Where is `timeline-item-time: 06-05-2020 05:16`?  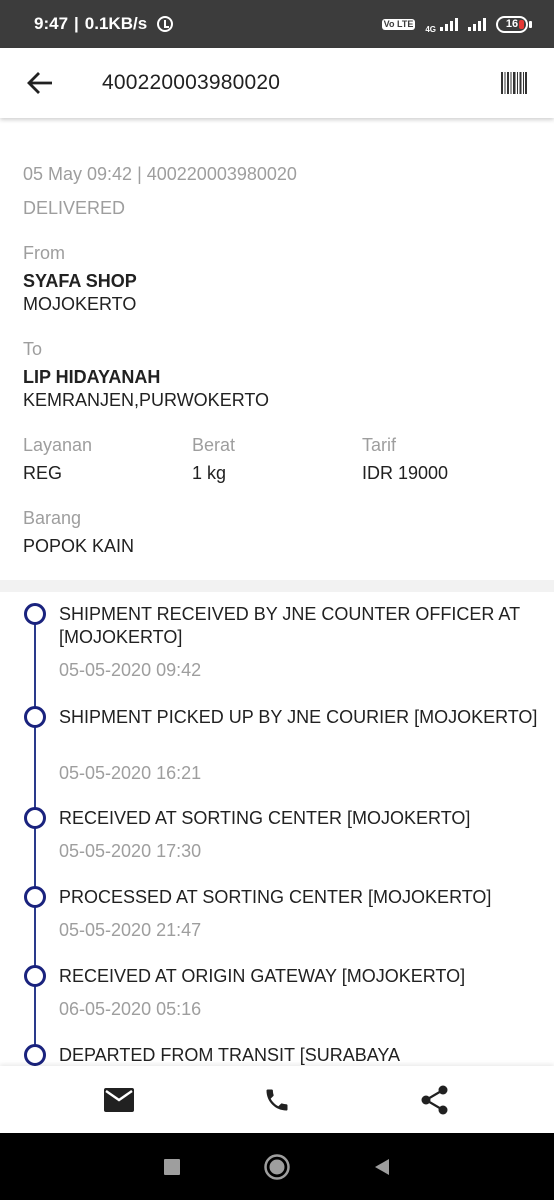 timeline-item-time: 06-05-2020 05:16 is located at coordinates (130, 1009).